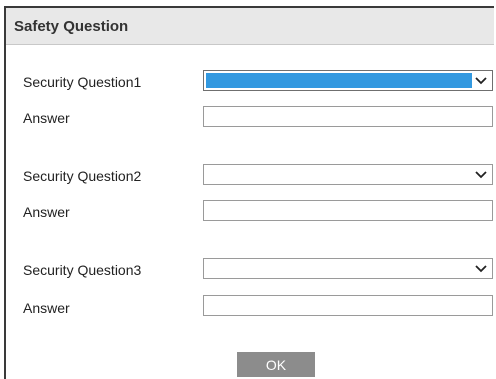 Image resolution: width=496 pixels, height=379 pixels. I want to click on security-question-1-select, so click(348, 80).